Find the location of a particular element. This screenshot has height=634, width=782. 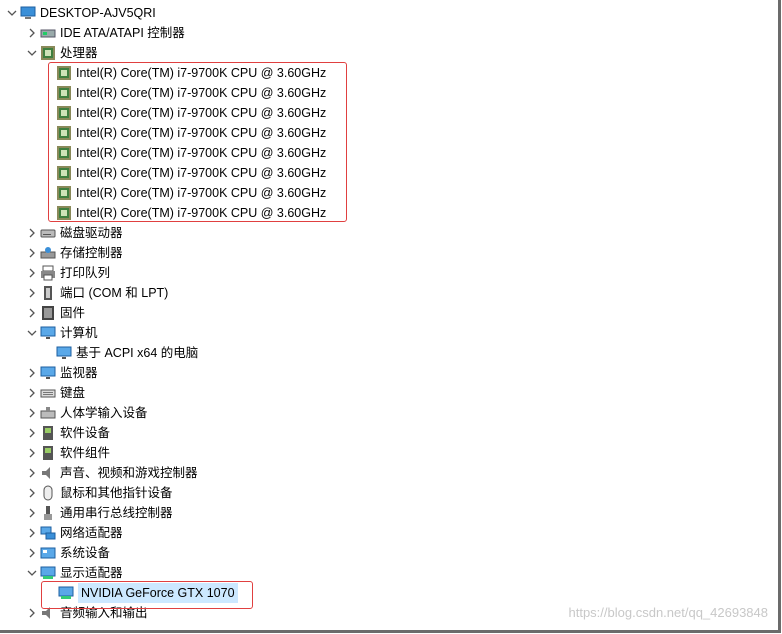

storage-icon is located at coordinates (48, 253).